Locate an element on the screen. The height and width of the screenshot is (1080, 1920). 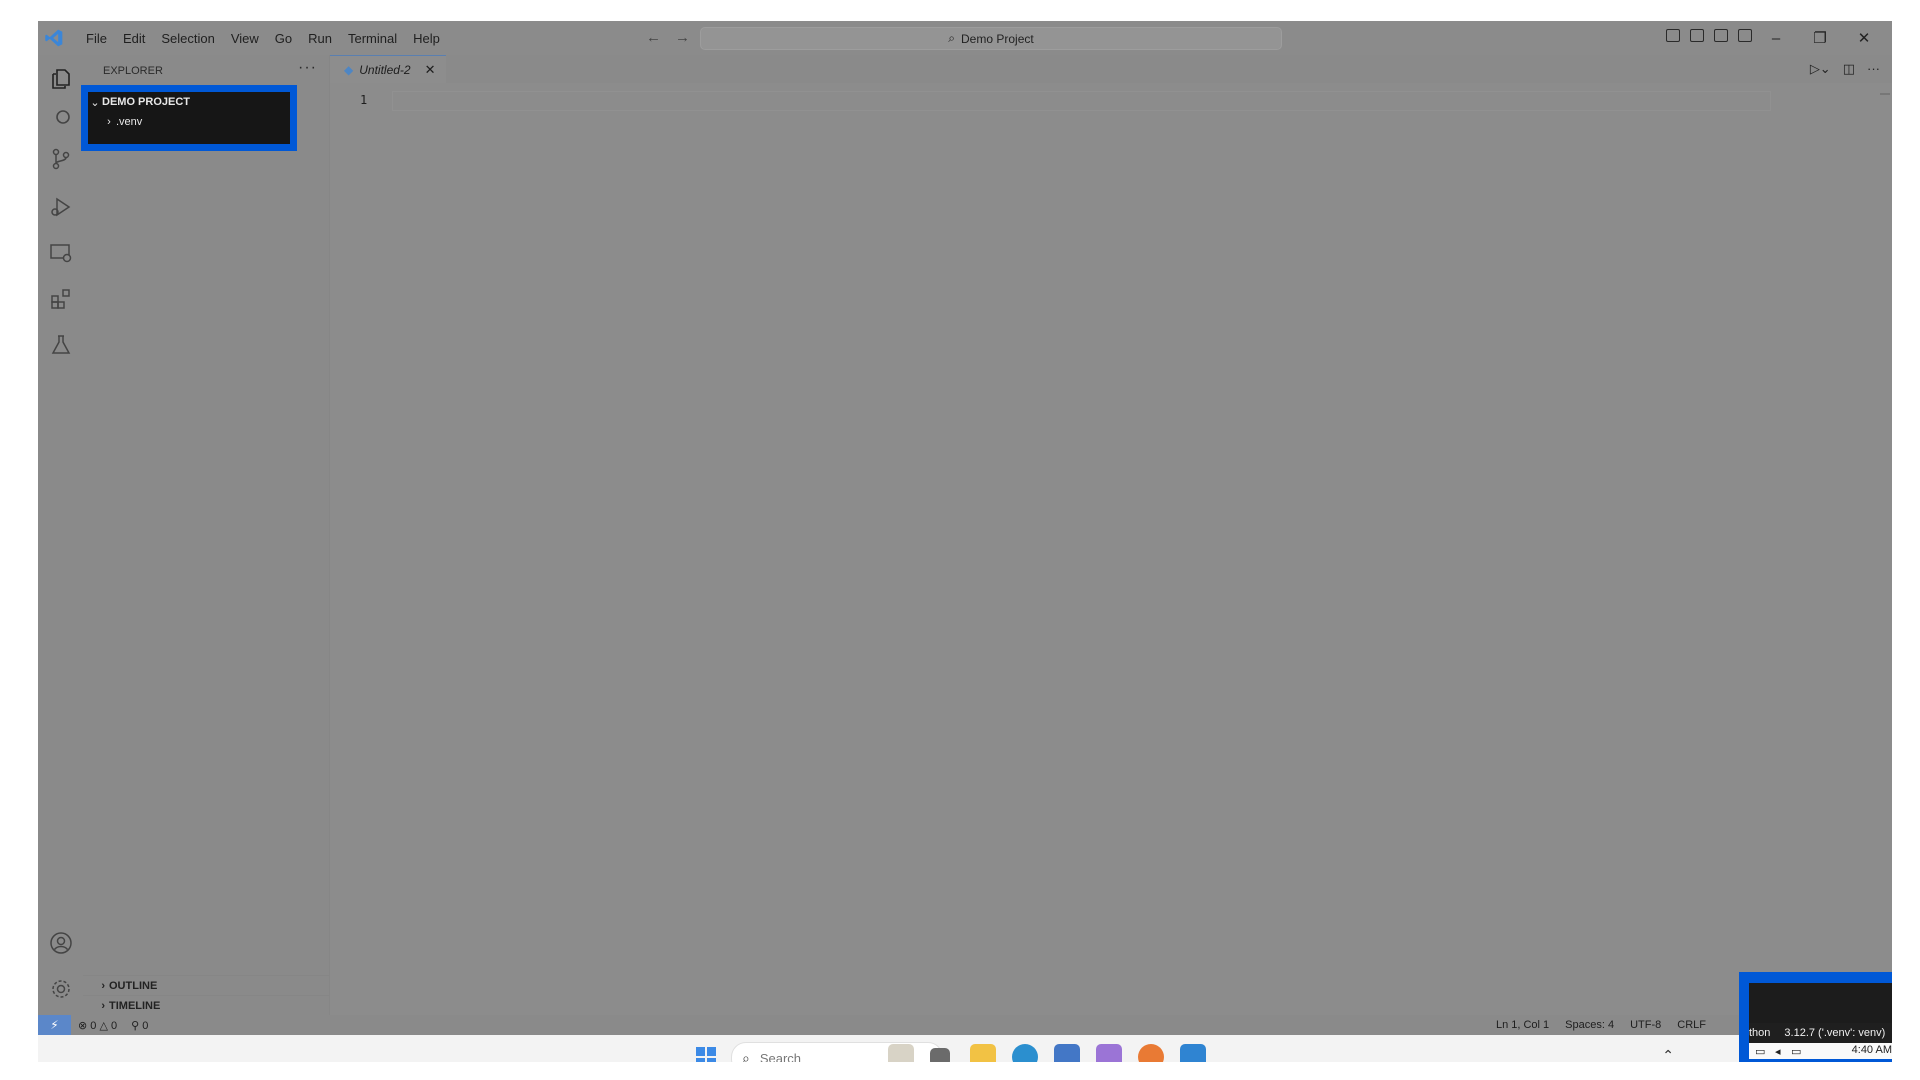
menu-go: Go is located at coordinates (283, 38).